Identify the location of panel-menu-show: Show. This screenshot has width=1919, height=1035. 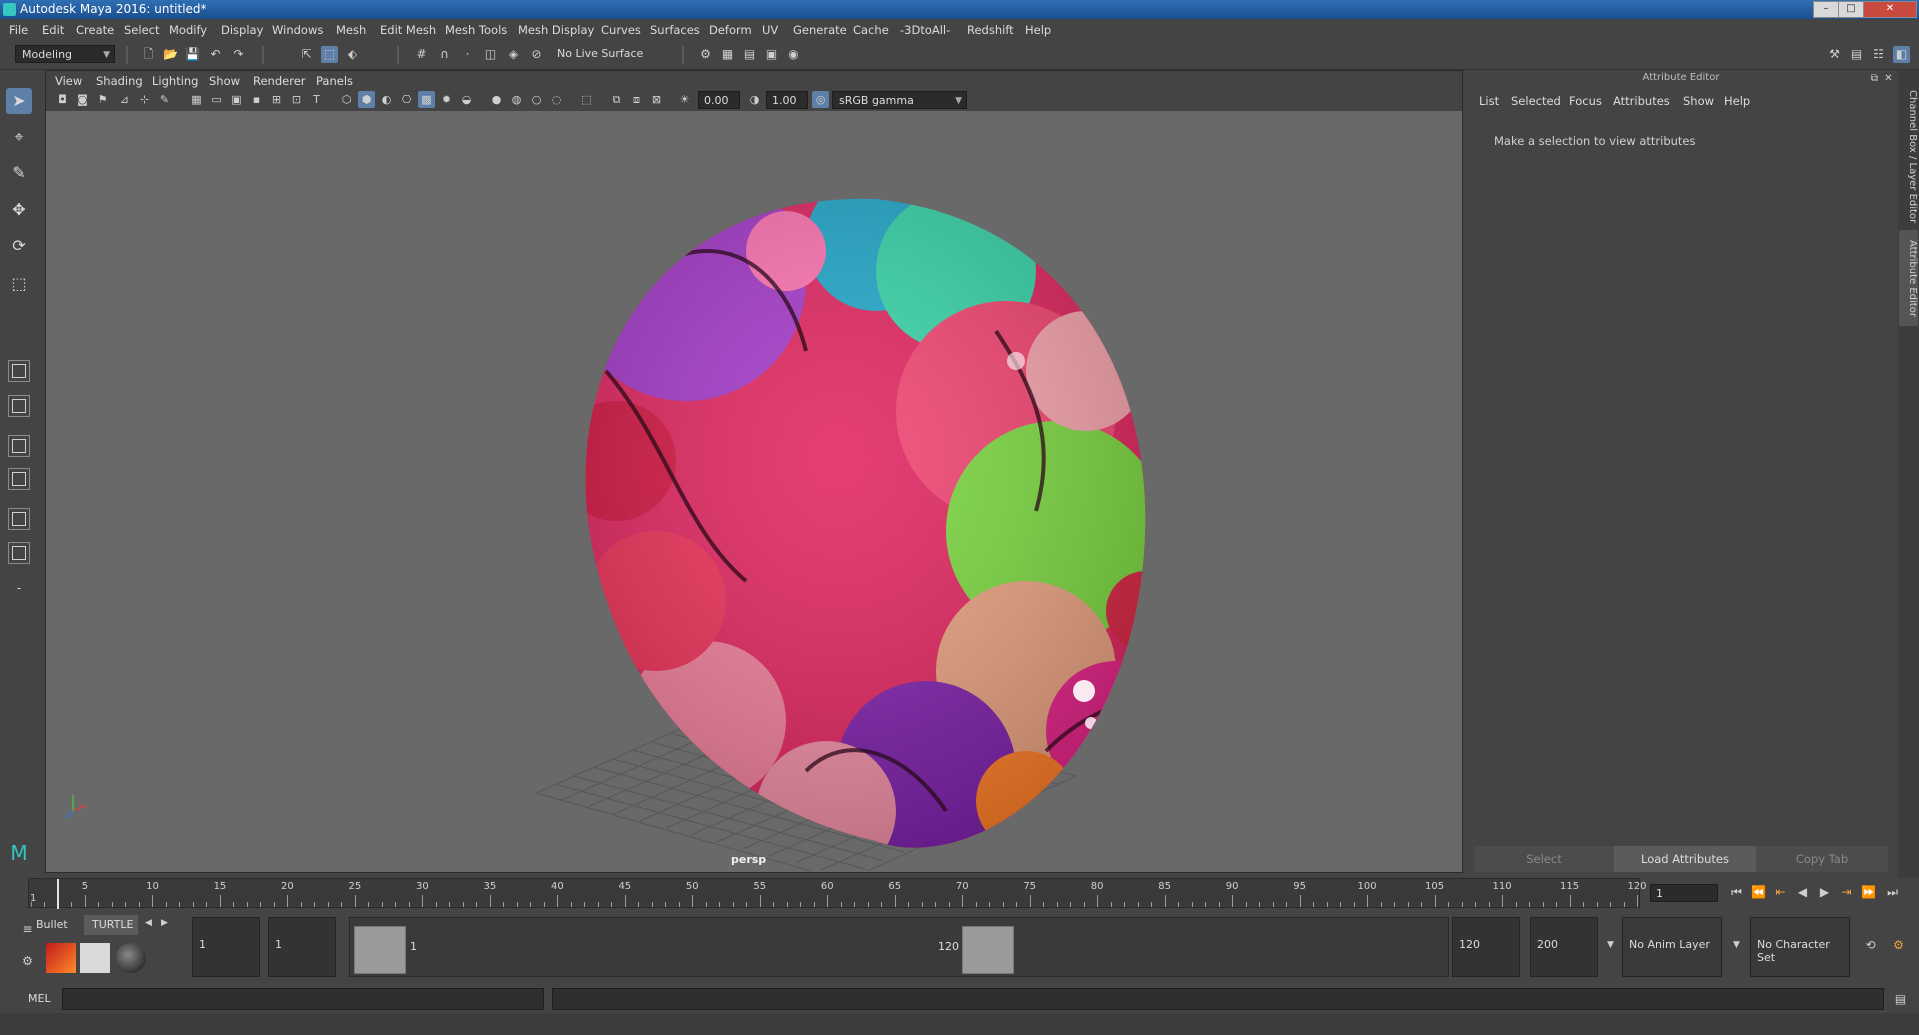
(224, 81).